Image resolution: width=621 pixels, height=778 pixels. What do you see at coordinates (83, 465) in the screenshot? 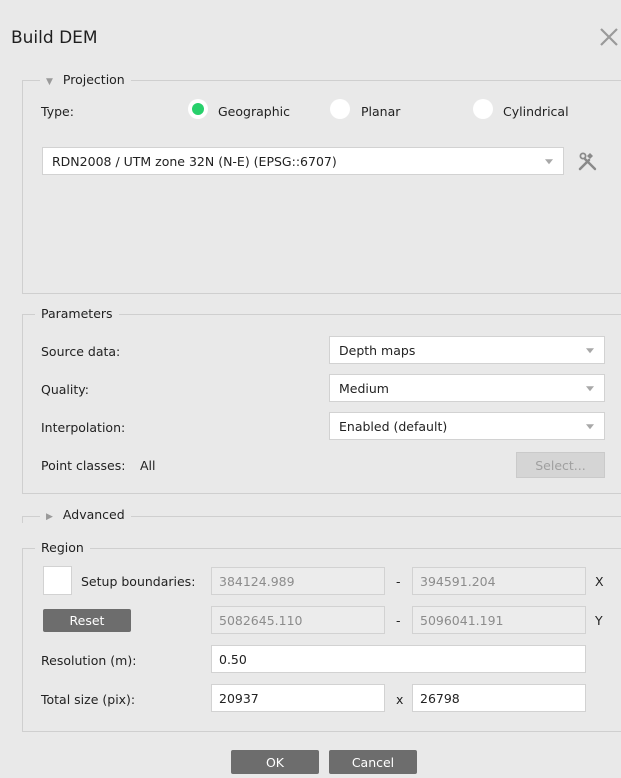
I see `point-classes-label: Point classes:` at bounding box center [83, 465].